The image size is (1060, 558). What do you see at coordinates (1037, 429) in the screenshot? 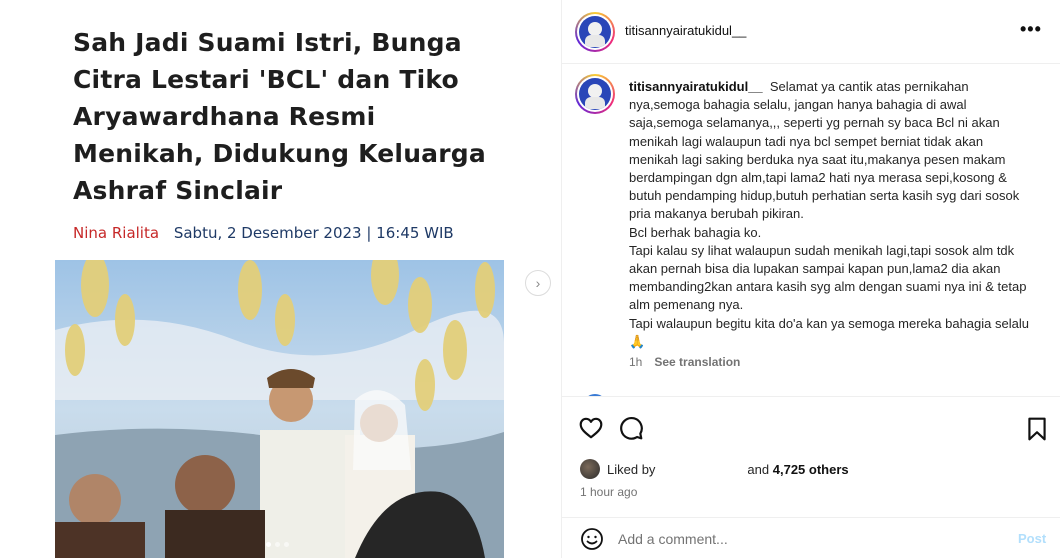
I see `bookmark-icon` at bounding box center [1037, 429].